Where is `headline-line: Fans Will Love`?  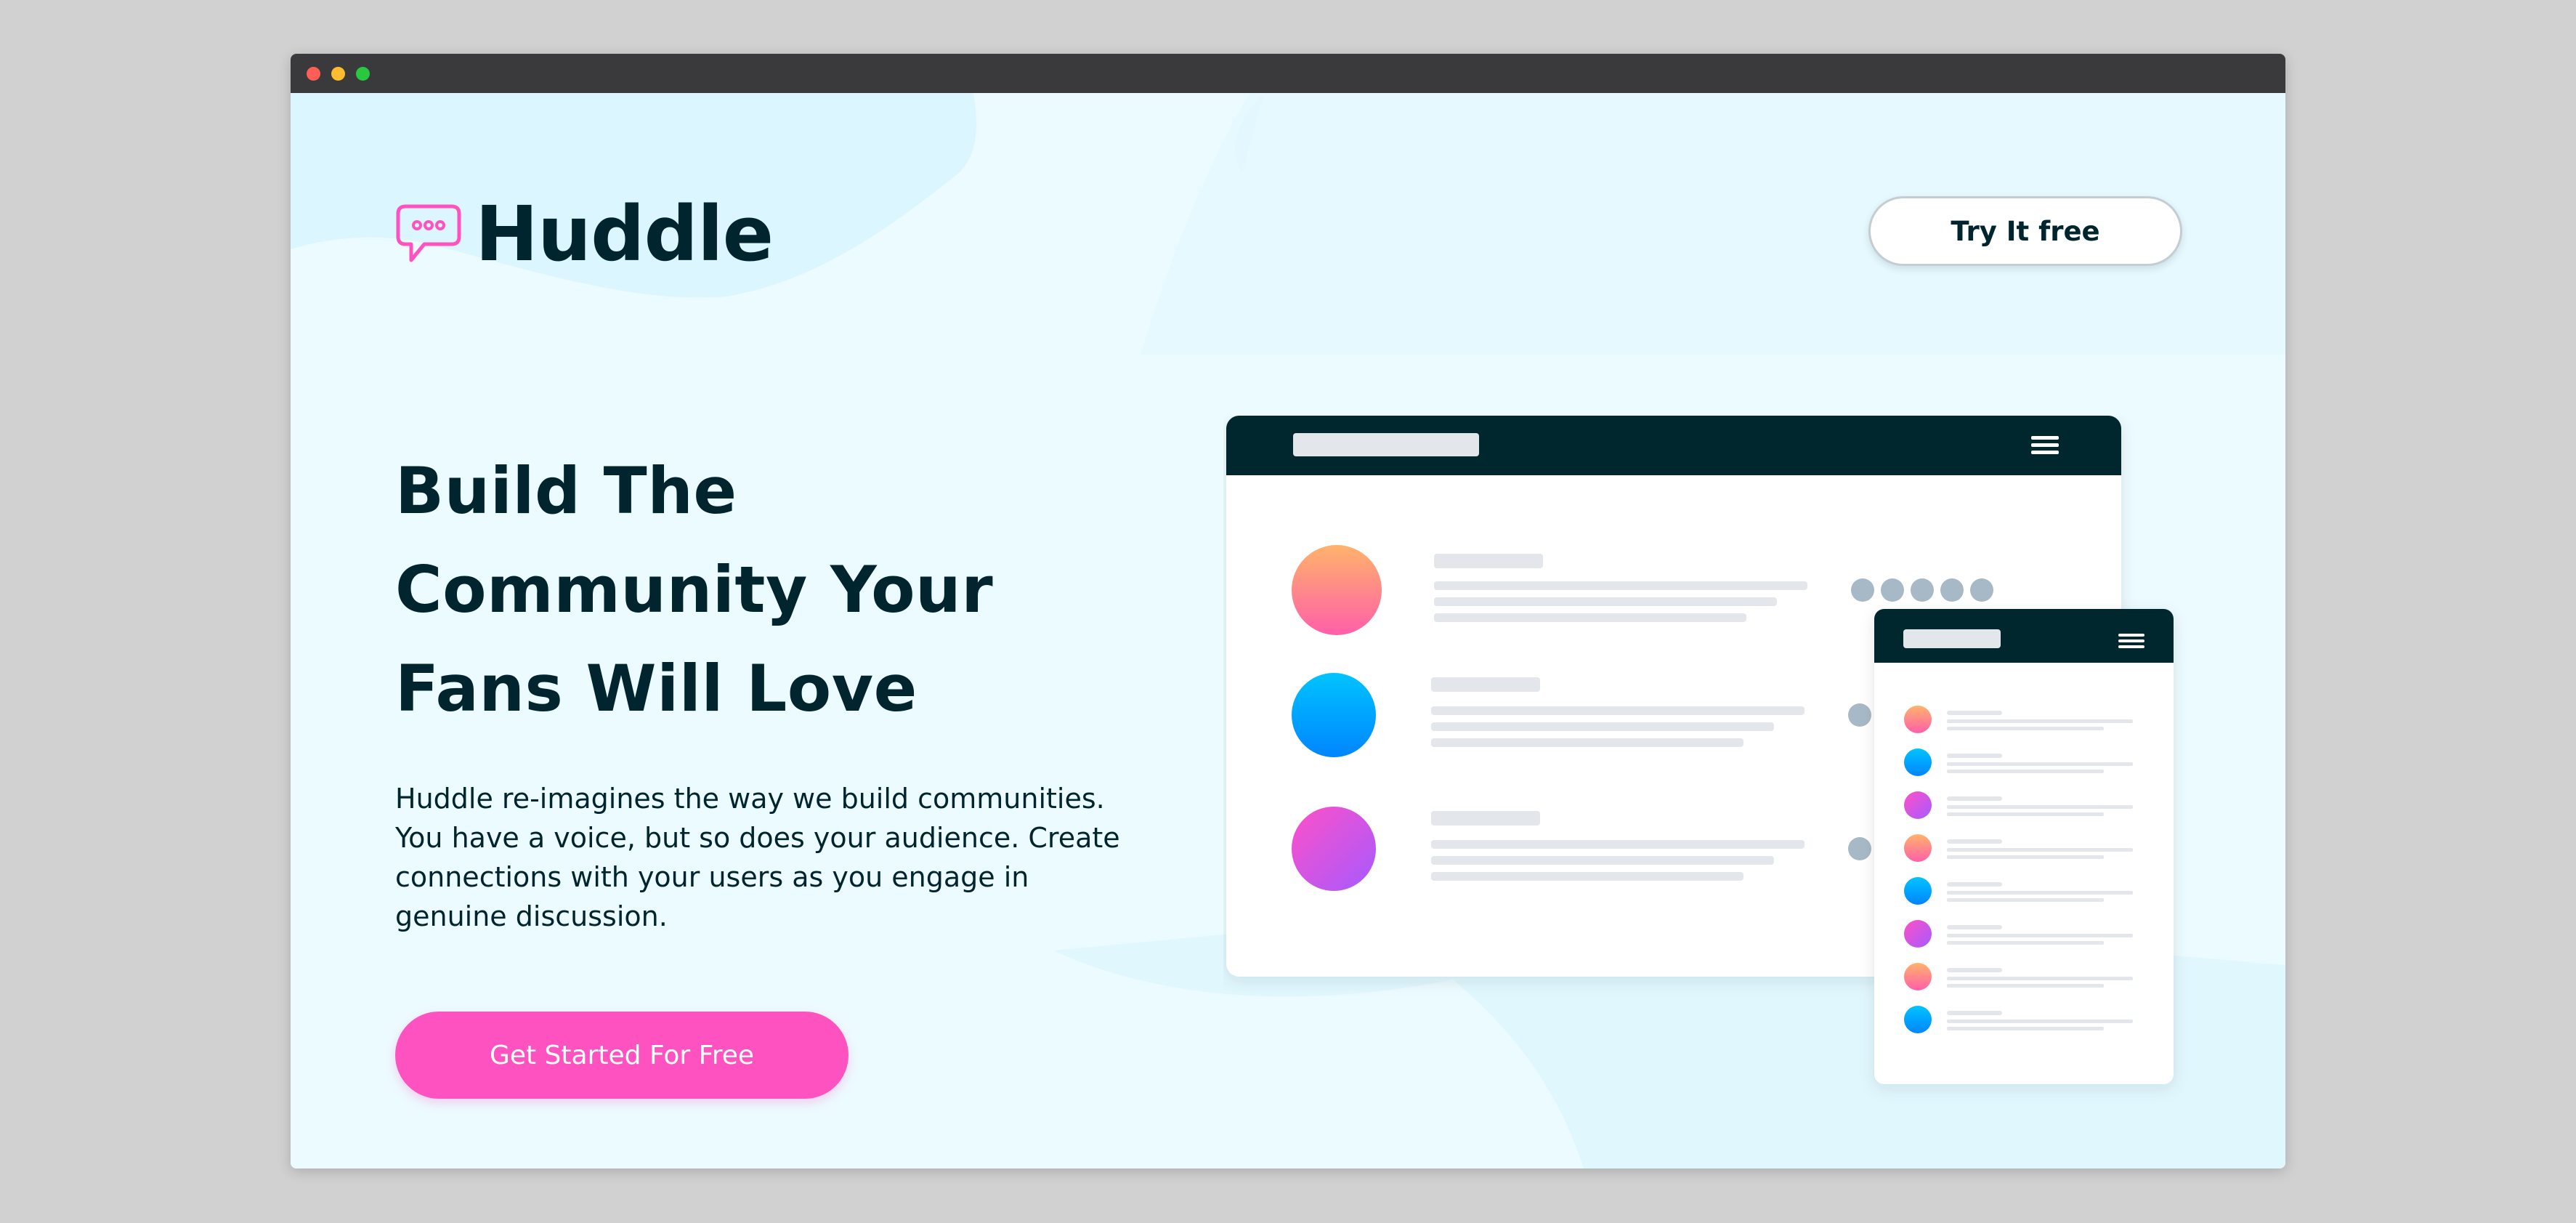
headline-line: Fans Will Love is located at coordinates (656, 688).